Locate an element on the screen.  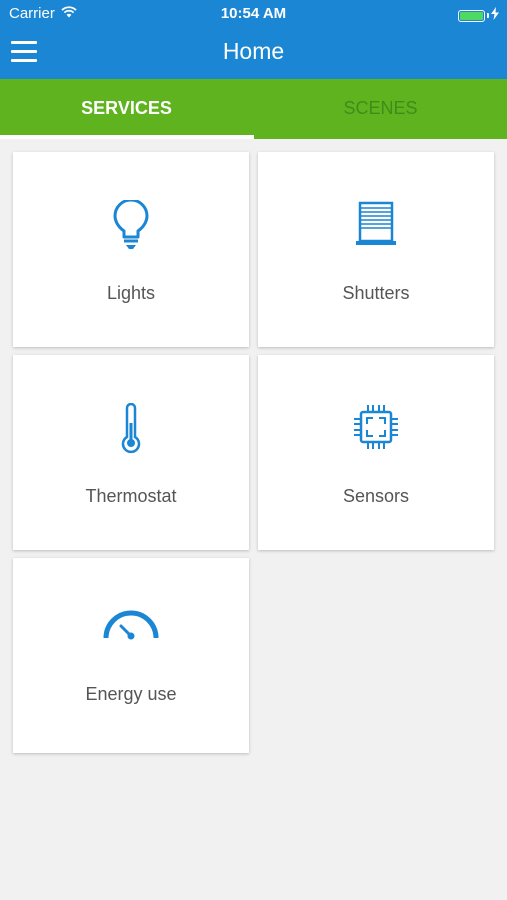
service-card-energy-use: Energy use is located at coordinates (131, 655).